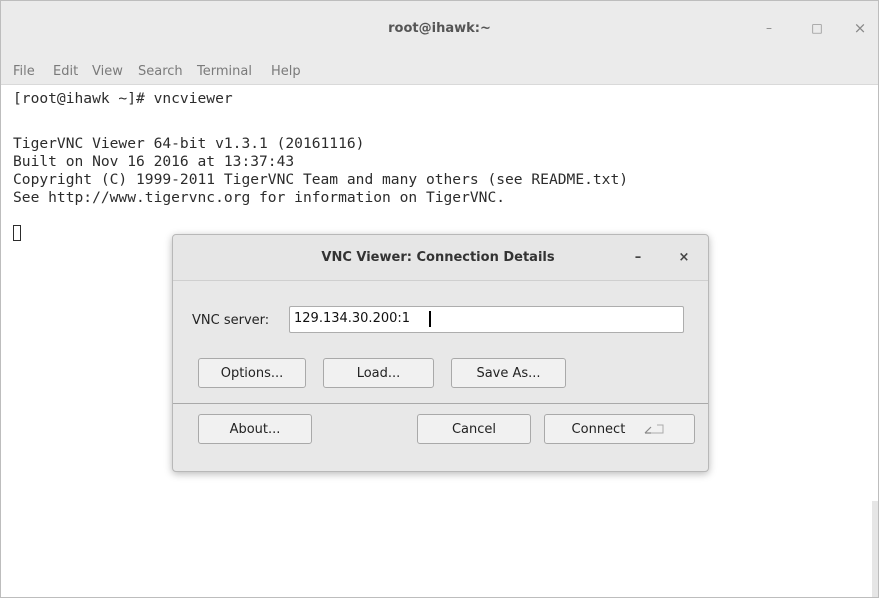  I want to click on minimize-button: –, so click(769, 28).